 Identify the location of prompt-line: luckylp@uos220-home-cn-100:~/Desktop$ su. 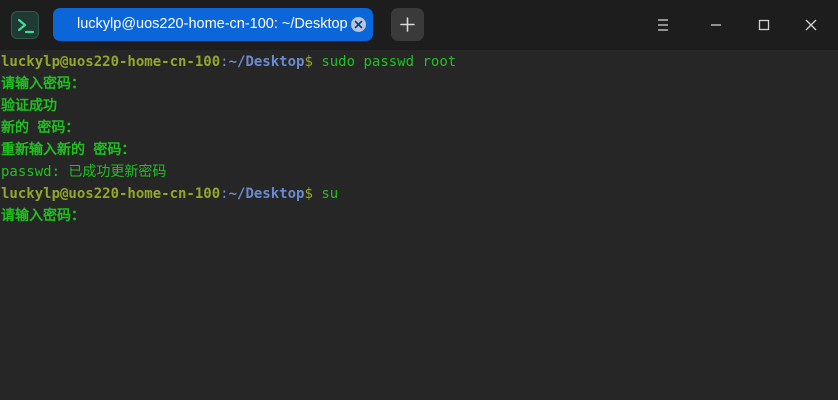
(169, 194).